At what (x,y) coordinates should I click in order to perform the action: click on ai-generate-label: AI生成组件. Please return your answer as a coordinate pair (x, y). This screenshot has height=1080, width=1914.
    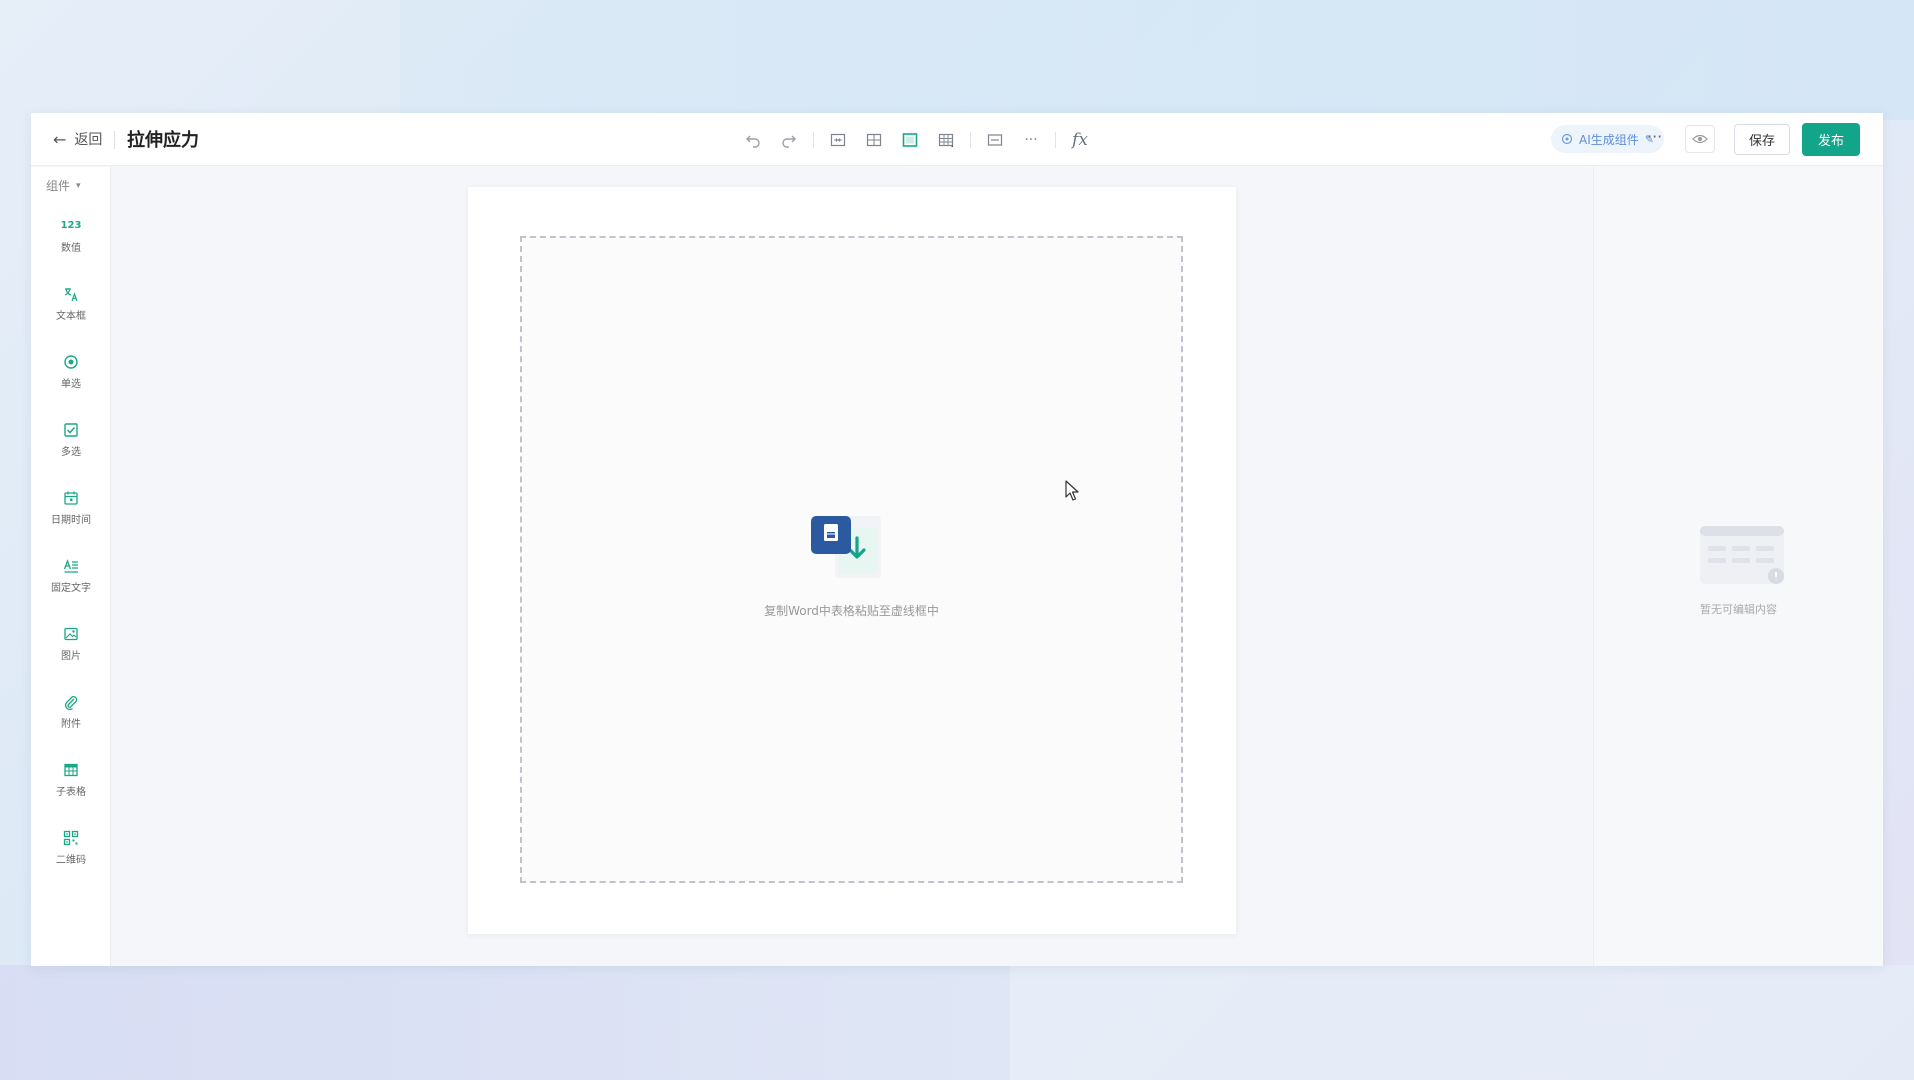
    Looking at the image, I should click on (1609, 139).